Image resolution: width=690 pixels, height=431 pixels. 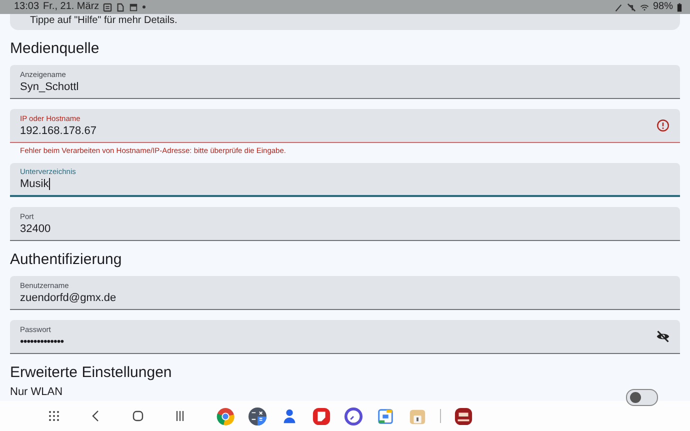 I want to click on section-heading: Authentifizierung, so click(x=66, y=260).